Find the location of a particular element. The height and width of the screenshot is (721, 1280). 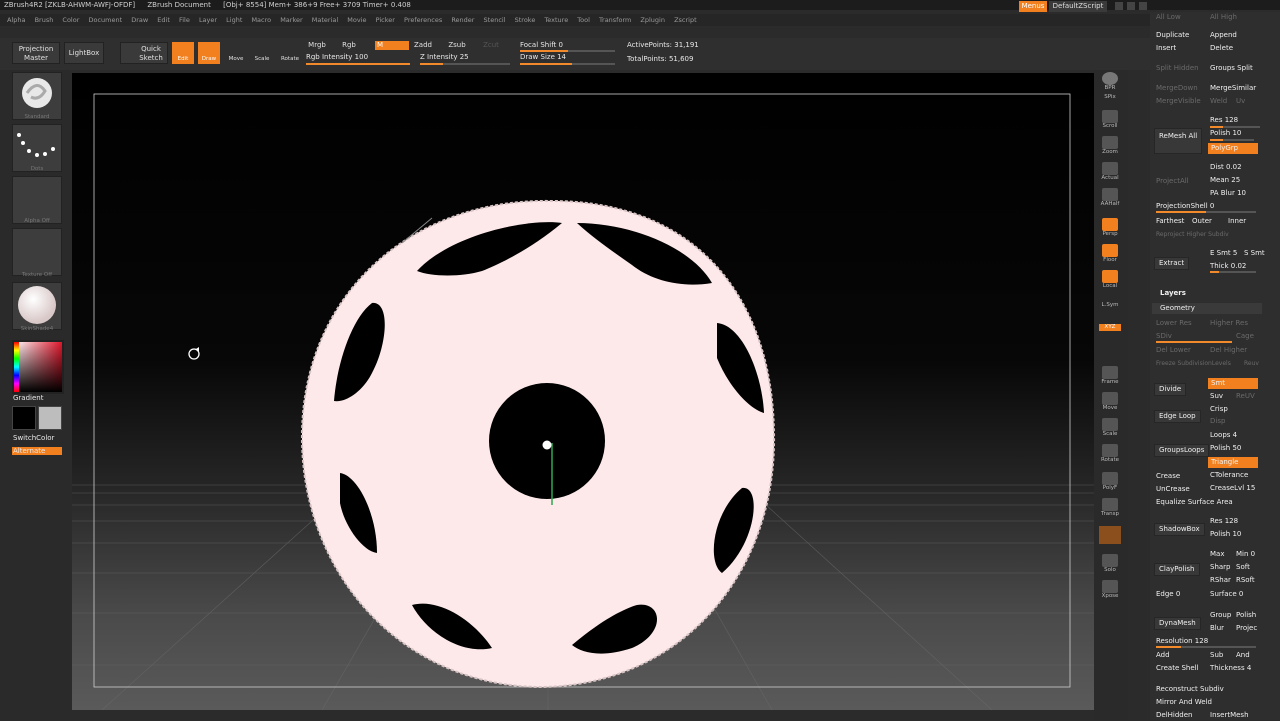

geometry-section-header: Geometry is located at coordinates (1207, 308).